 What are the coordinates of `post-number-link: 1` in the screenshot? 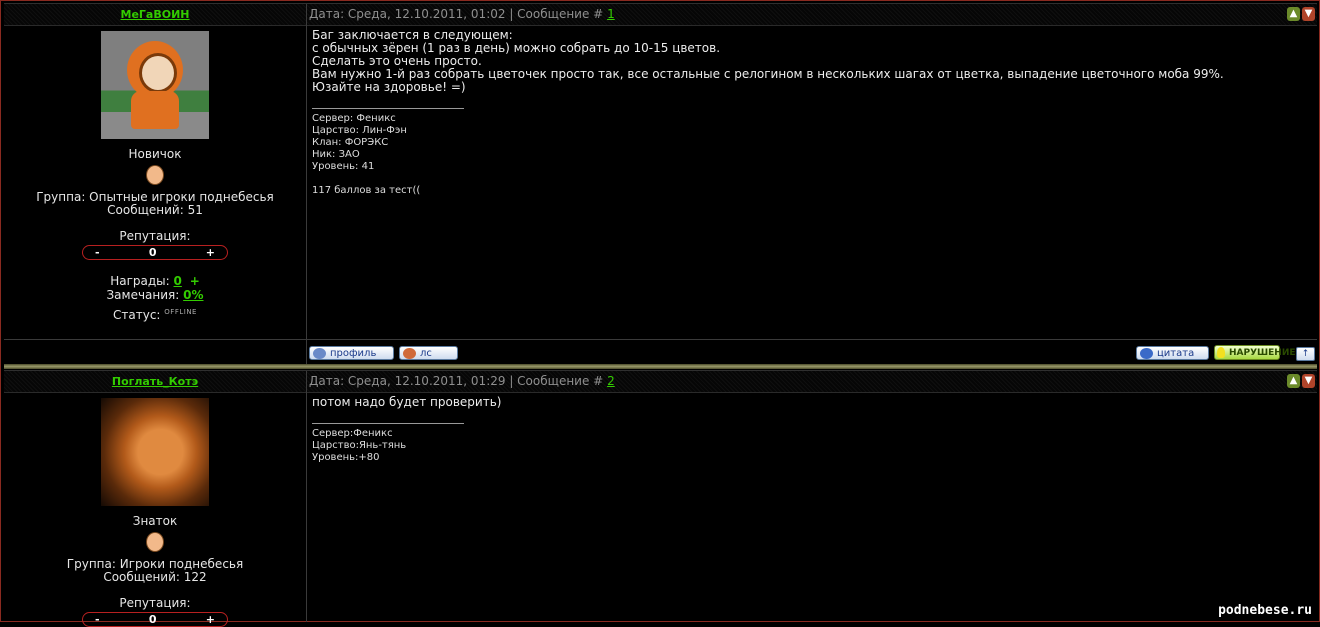 It's located at (611, 14).